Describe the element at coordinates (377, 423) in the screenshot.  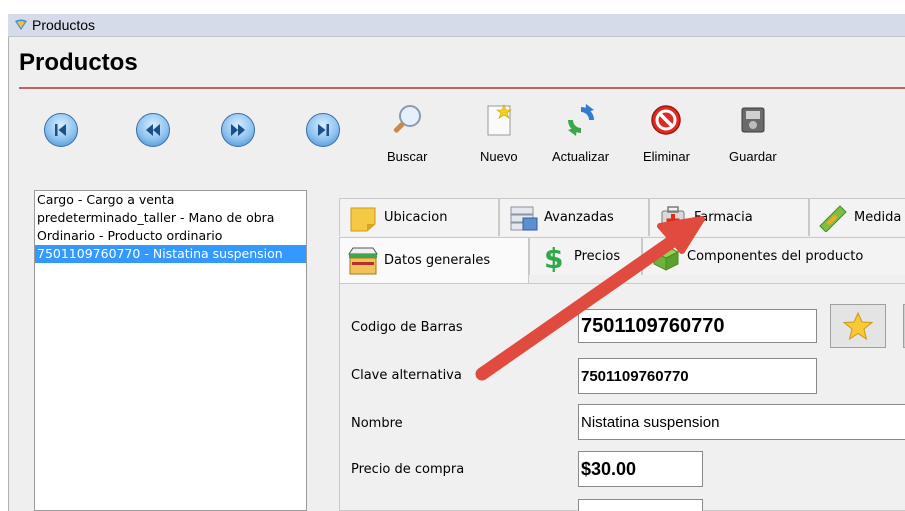
I see `name-label: Nombre` at that location.